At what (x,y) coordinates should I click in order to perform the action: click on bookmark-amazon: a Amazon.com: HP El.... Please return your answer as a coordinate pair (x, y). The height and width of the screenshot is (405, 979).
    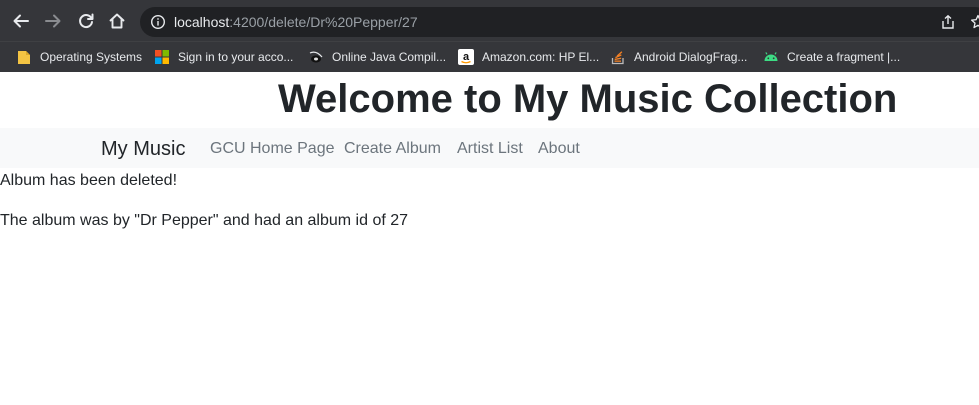
    Looking at the image, I should click on (528, 57).